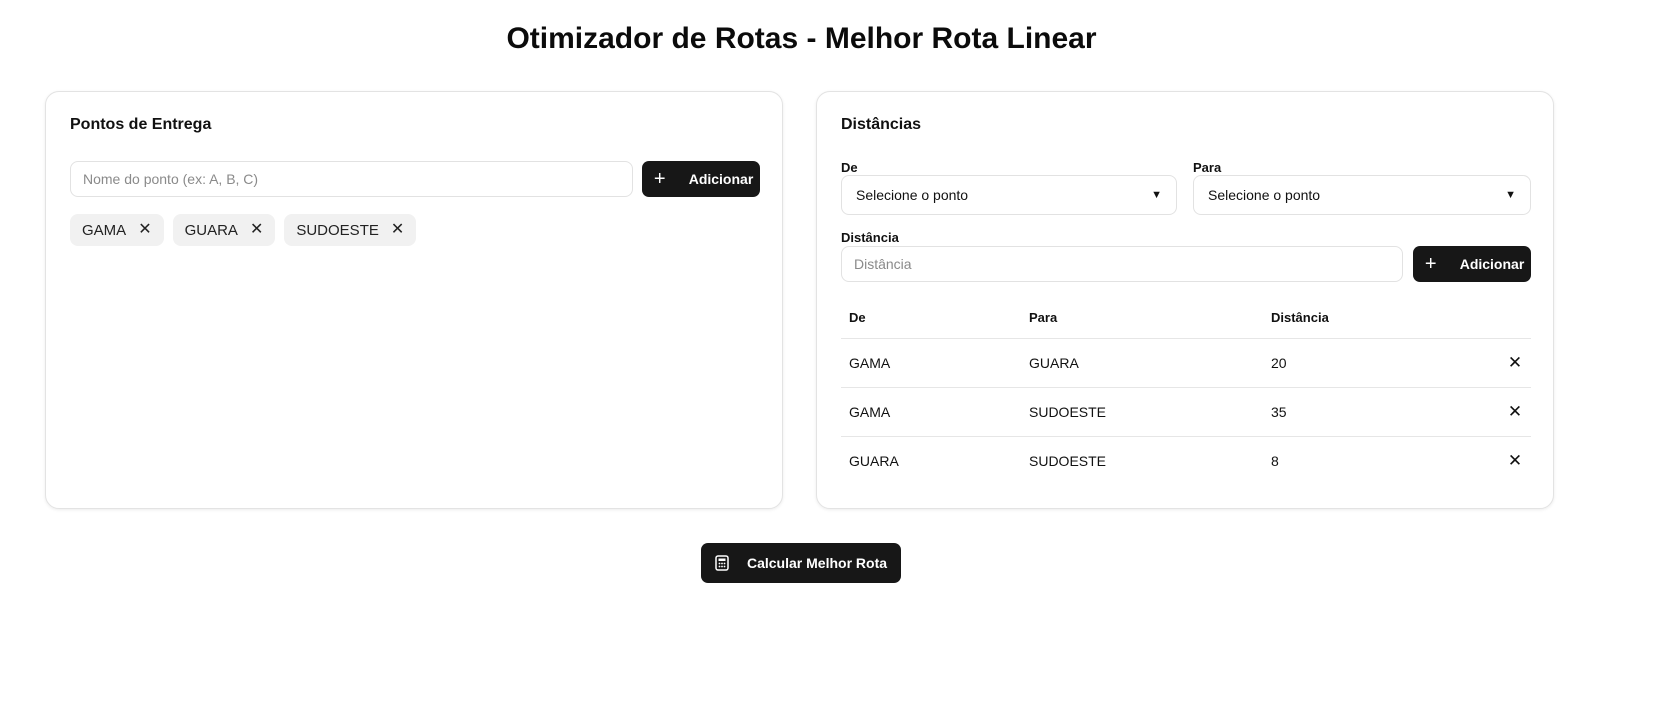 The width and height of the screenshot is (1663, 711). What do you see at coordinates (1264, 195) in the screenshot?
I see `to-select-value: Selecione o ponto` at bounding box center [1264, 195].